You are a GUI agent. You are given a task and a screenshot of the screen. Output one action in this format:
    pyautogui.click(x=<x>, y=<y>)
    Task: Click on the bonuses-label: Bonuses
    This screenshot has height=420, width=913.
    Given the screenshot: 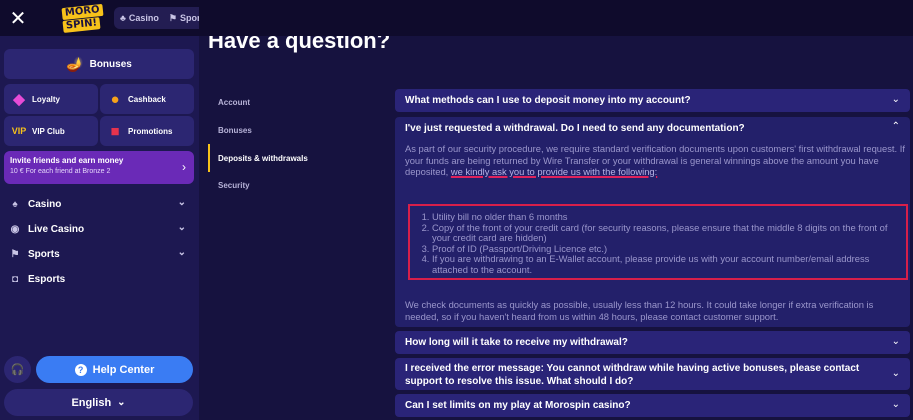 What is the action you would take?
    pyautogui.click(x=110, y=64)
    